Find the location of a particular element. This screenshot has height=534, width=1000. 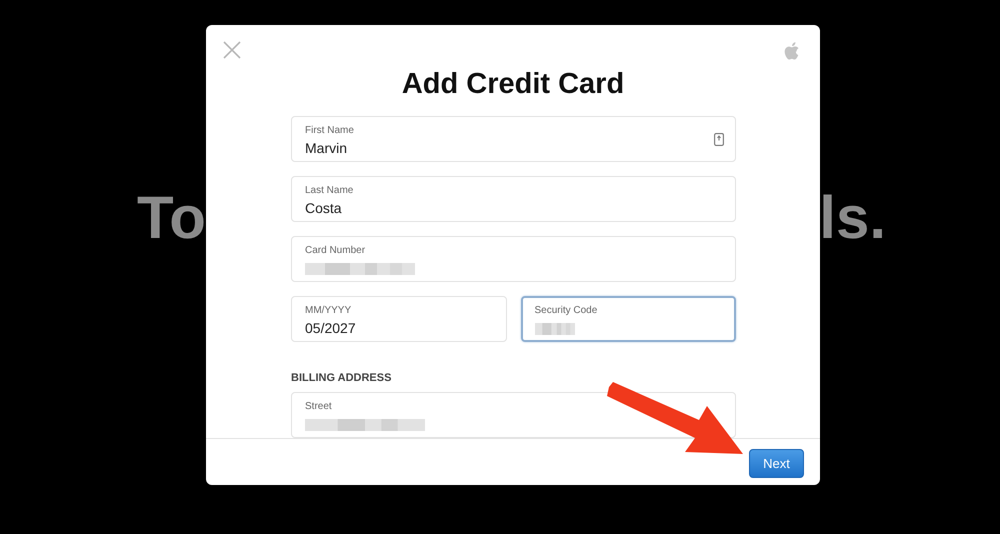

input-field: First Name Marvin is located at coordinates (513, 139).